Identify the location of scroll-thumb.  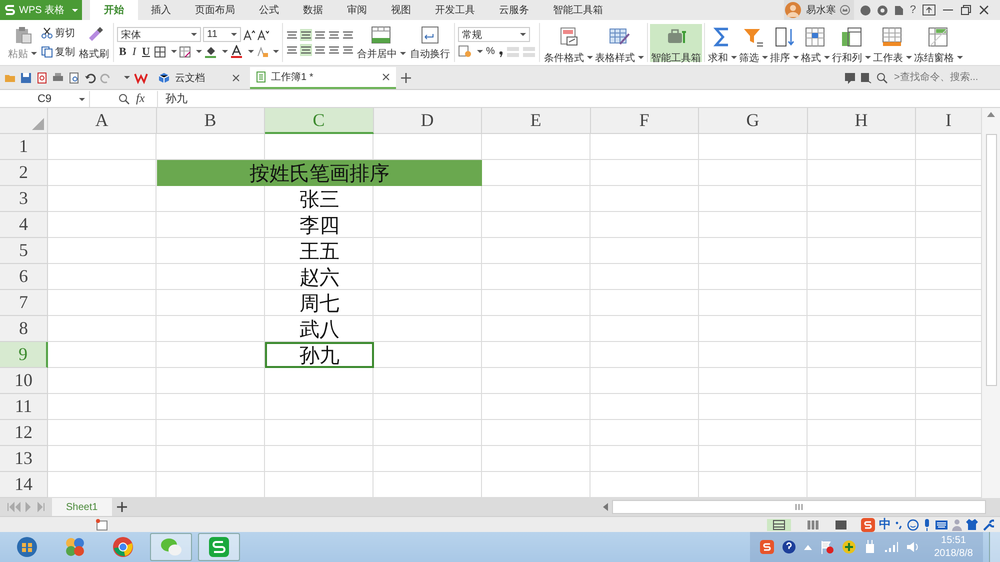
(991, 260).